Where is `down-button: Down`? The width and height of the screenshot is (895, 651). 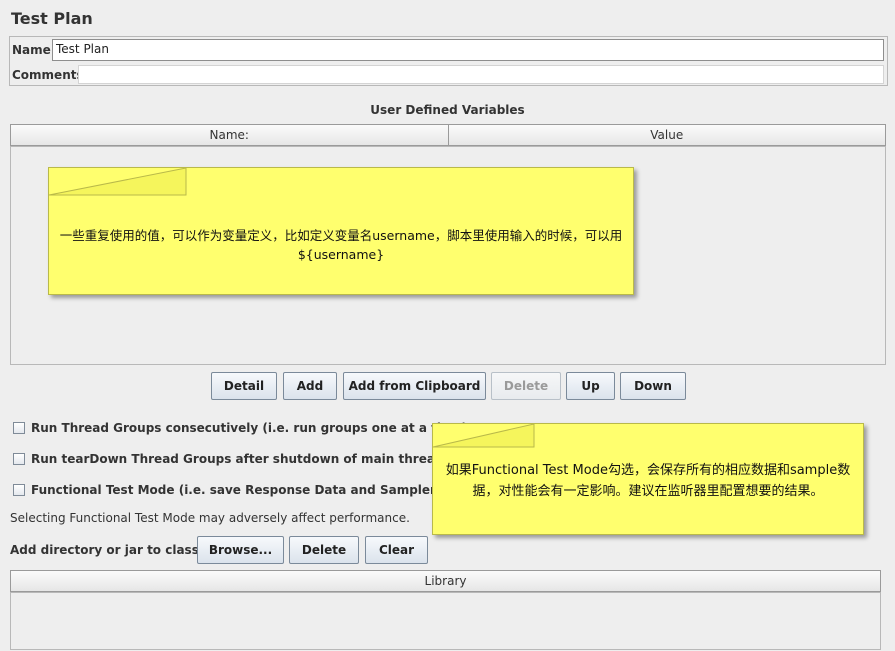 down-button: Down is located at coordinates (653, 386).